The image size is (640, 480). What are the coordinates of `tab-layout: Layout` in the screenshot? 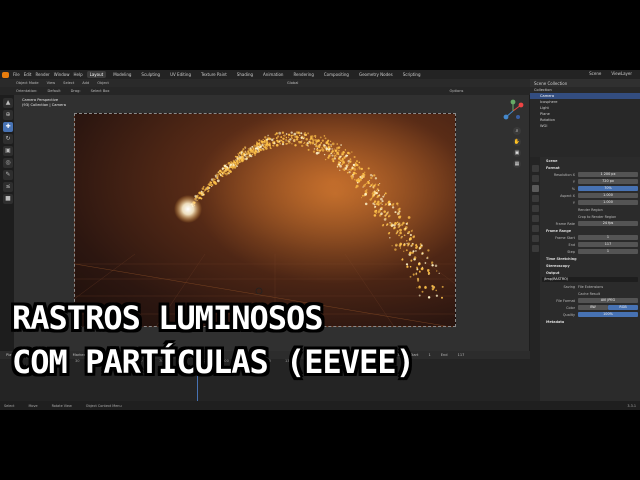 It's located at (96, 74).